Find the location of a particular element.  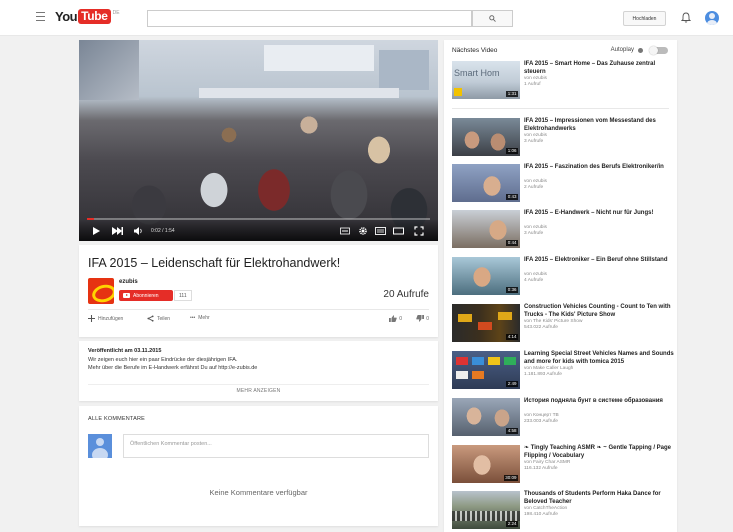

volume-icon is located at coordinates (138, 231).